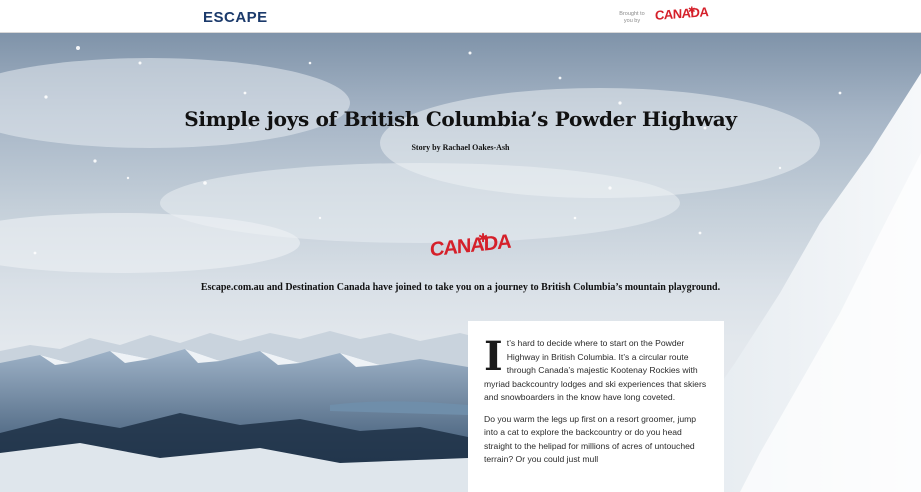  What do you see at coordinates (476, 147) in the screenshot?
I see `author-name: Rachael Oakes-Ash` at bounding box center [476, 147].